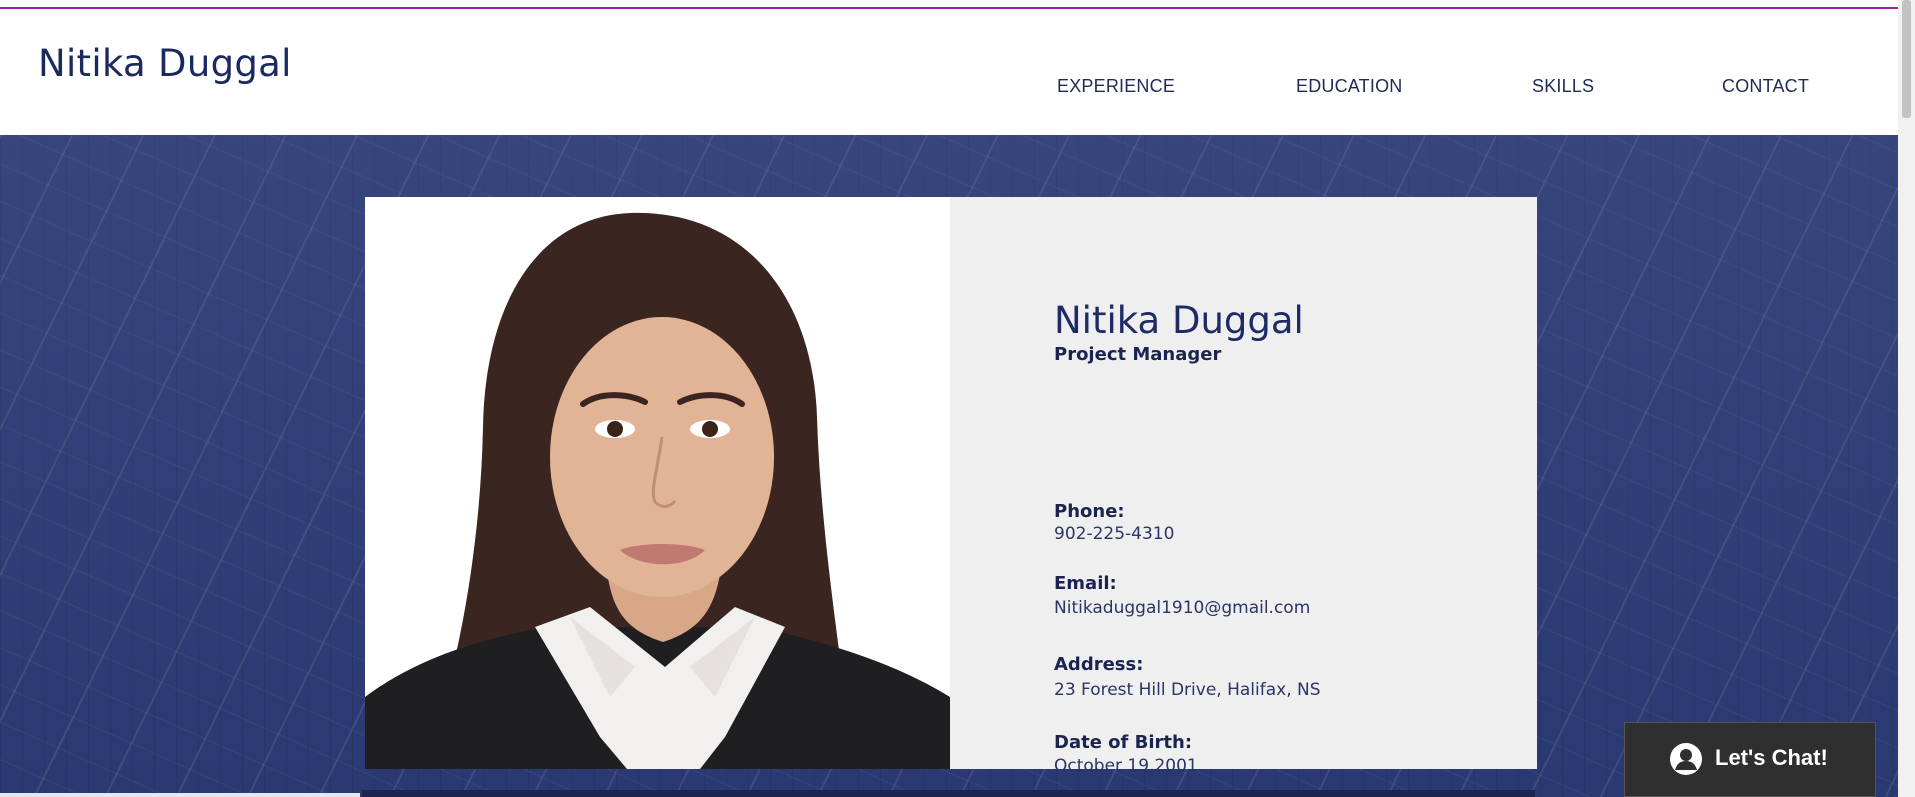 This screenshot has height=797, width=1915. What do you see at coordinates (1906, 59) in the screenshot?
I see `scrollbar-thumb` at bounding box center [1906, 59].